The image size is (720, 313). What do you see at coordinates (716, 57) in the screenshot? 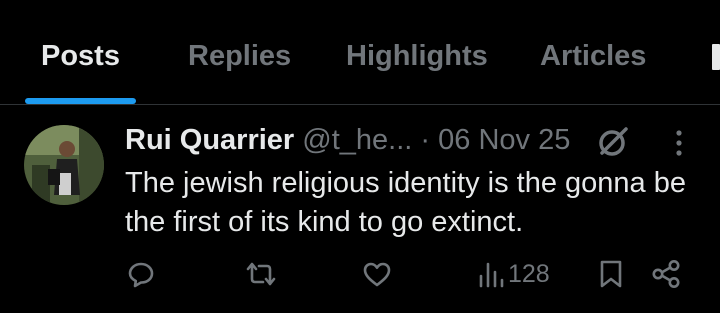
I see `tab-next-partial` at bounding box center [716, 57].